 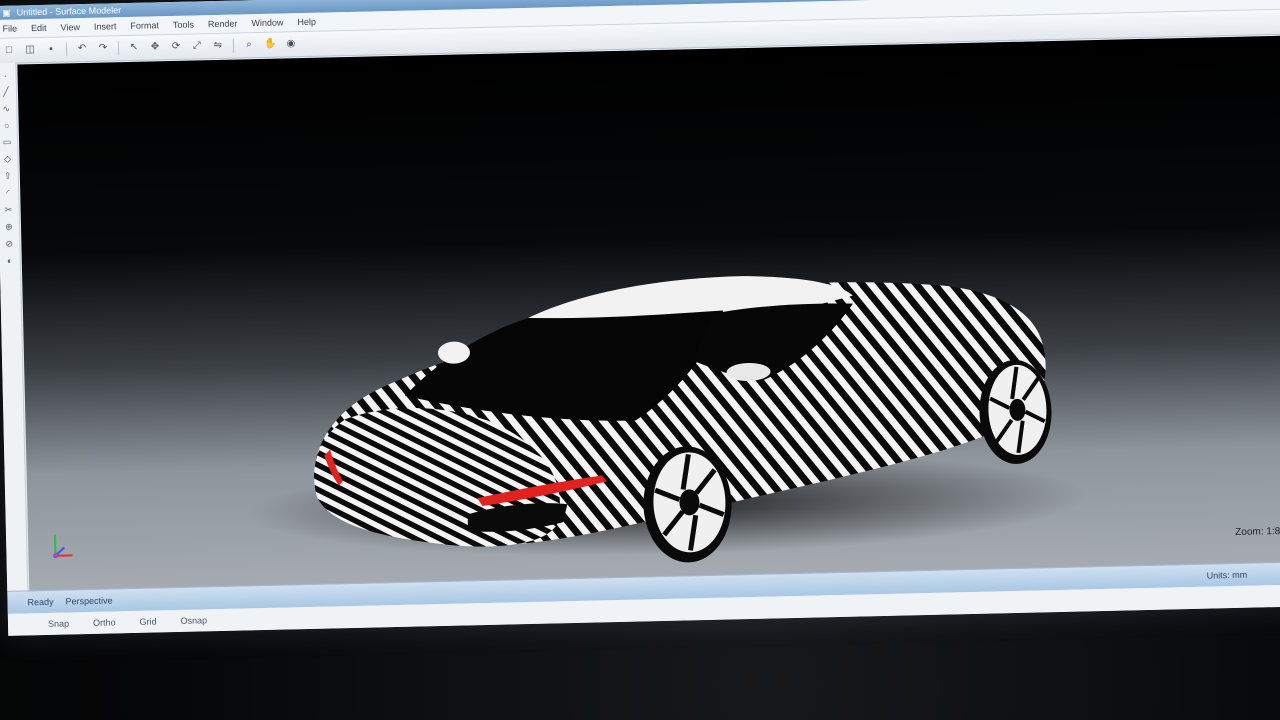 I want to click on select-icon: ↖, so click(x=134, y=48).